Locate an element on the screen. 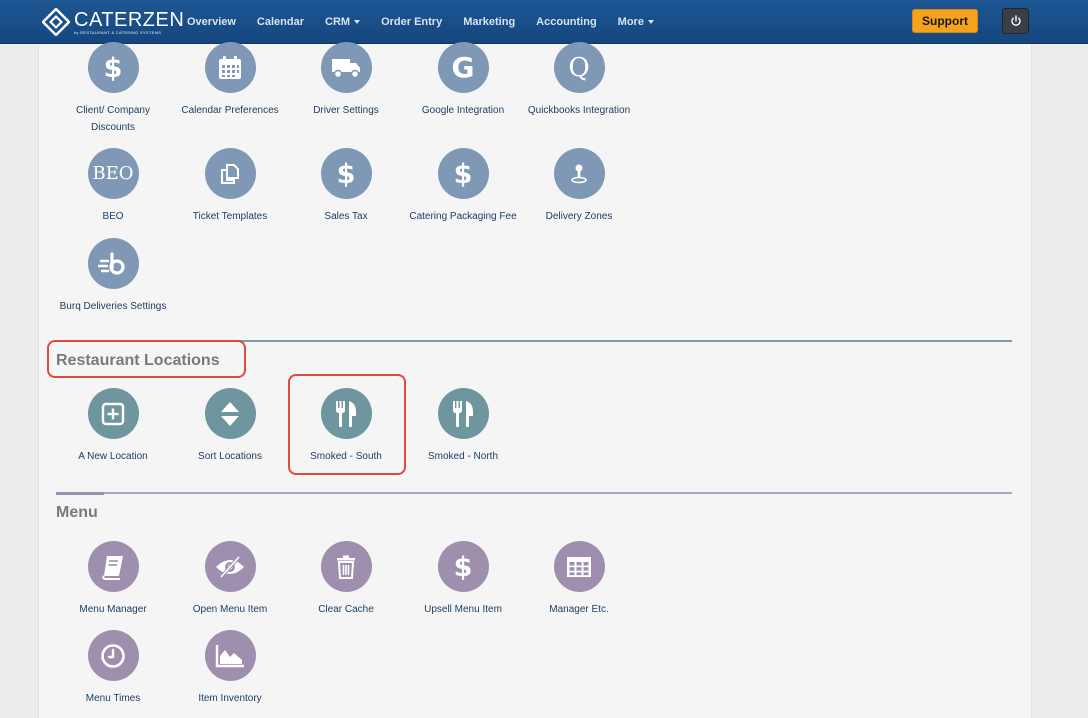  tile-manager-etc: Manager Etc. is located at coordinates (579, 579).